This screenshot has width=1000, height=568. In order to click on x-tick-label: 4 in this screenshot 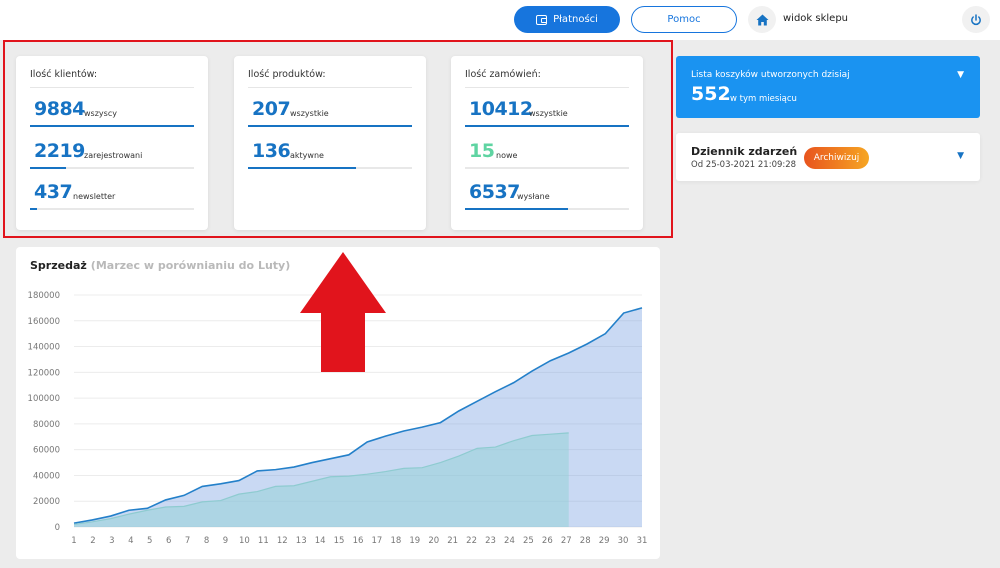, I will do `click(130, 541)`.